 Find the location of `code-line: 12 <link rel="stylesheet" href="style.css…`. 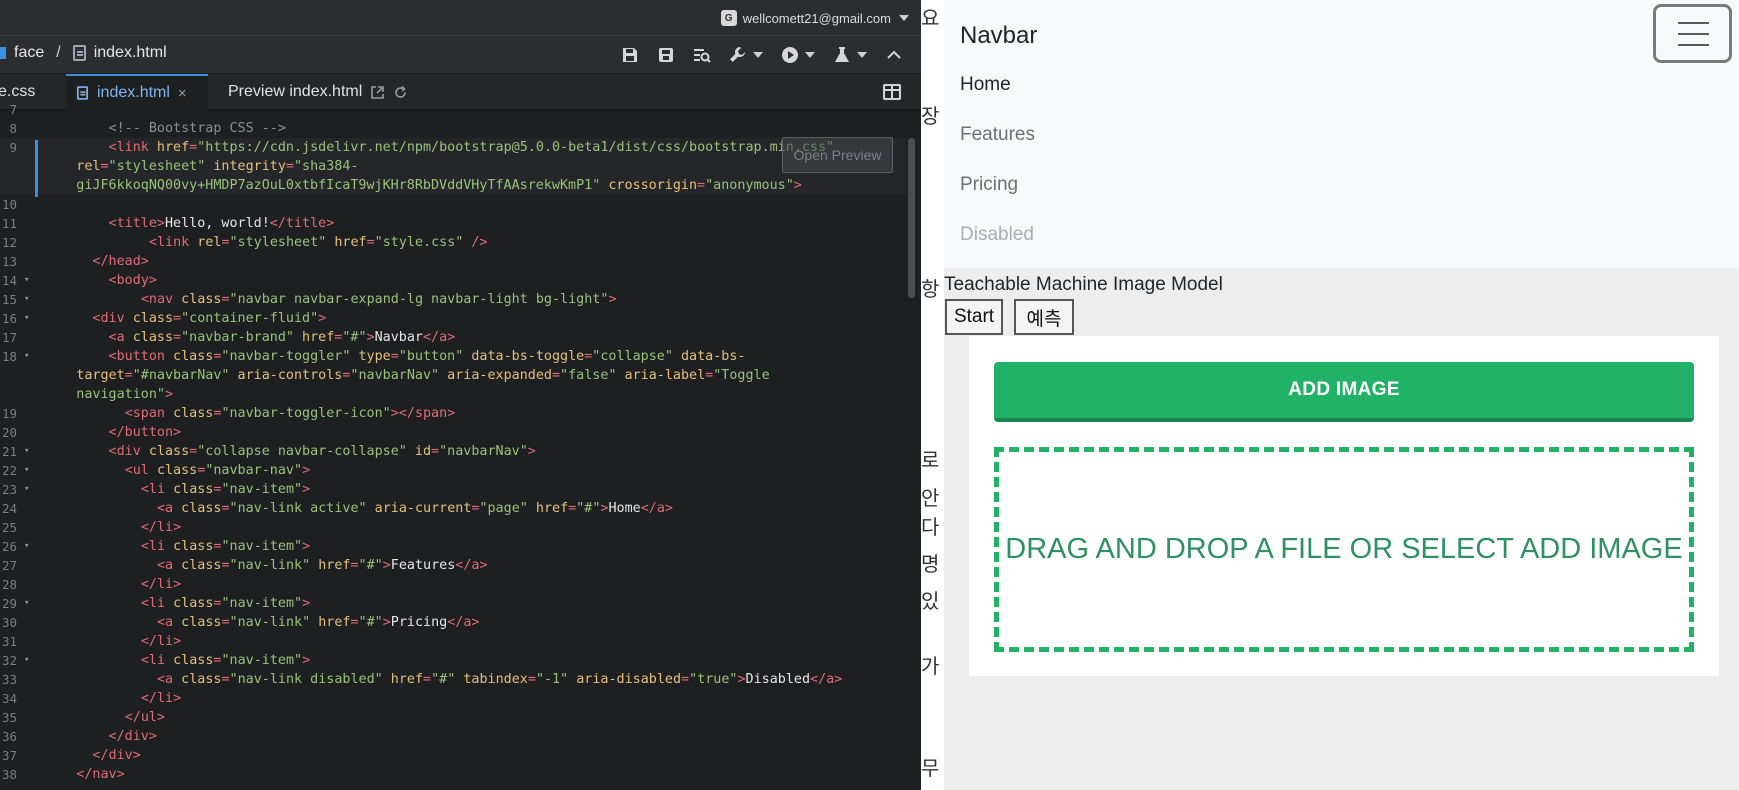

code-line: 12 <link rel="stylesheet" href="style.css… is located at coordinates (453, 242).